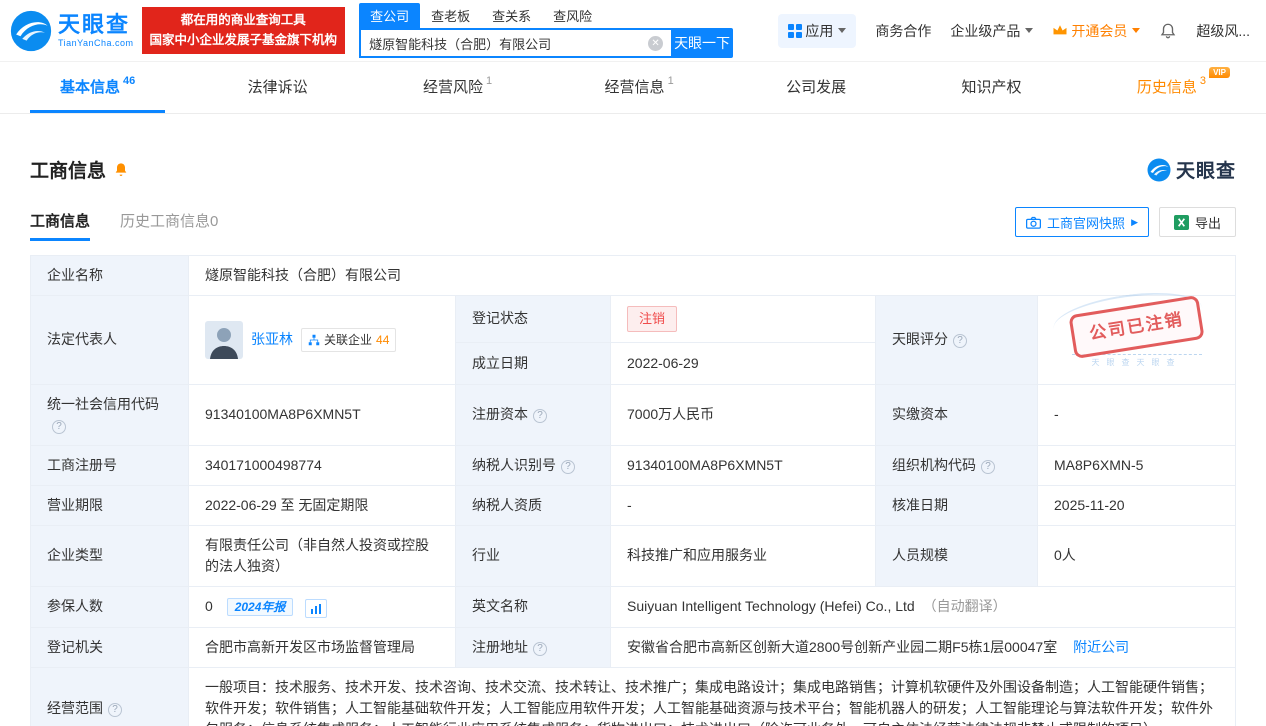 This screenshot has width=1266, height=726. What do you see at coordinates (243, 30) in the screenshot?
I see `slogan-badge: 都在用的商业查询工具 国家中小企业发展子基金旗下机构` at bounding box center [243, 30].